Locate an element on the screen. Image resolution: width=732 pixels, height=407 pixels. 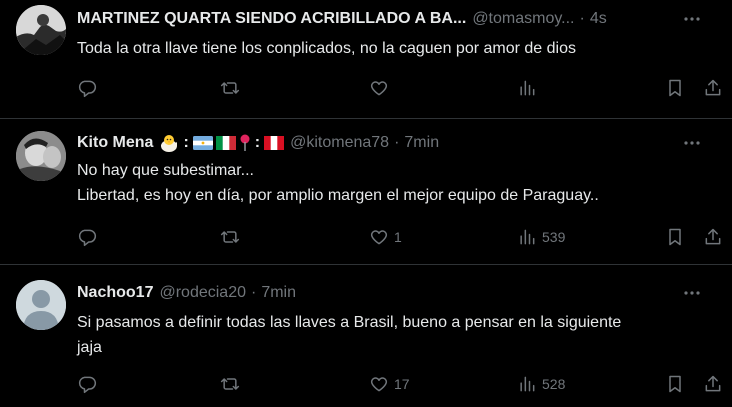
italy-flag-icon is located at coordinates (225, 143).